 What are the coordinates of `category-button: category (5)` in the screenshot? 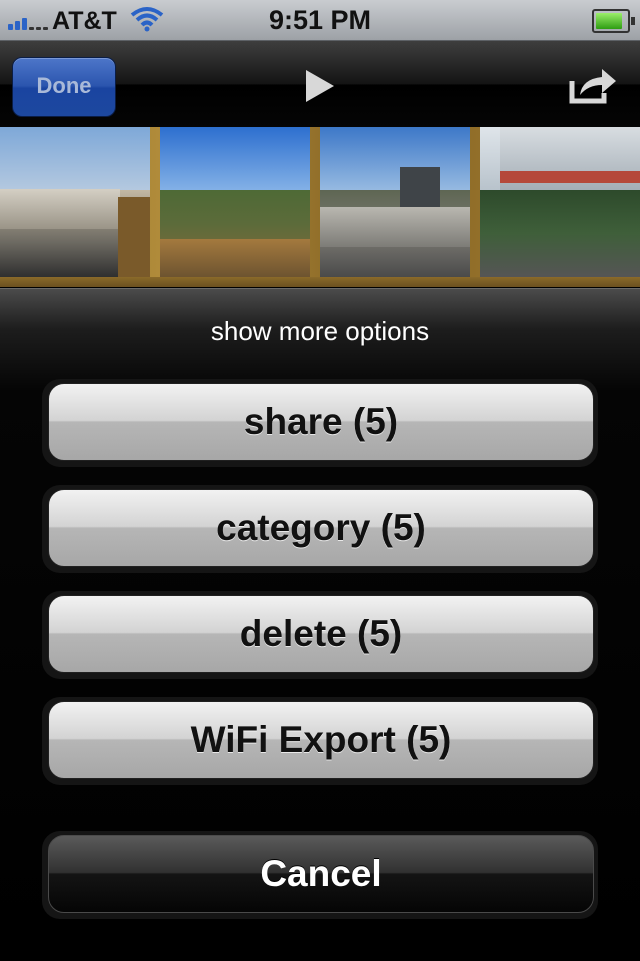 It's located at (321, 528).